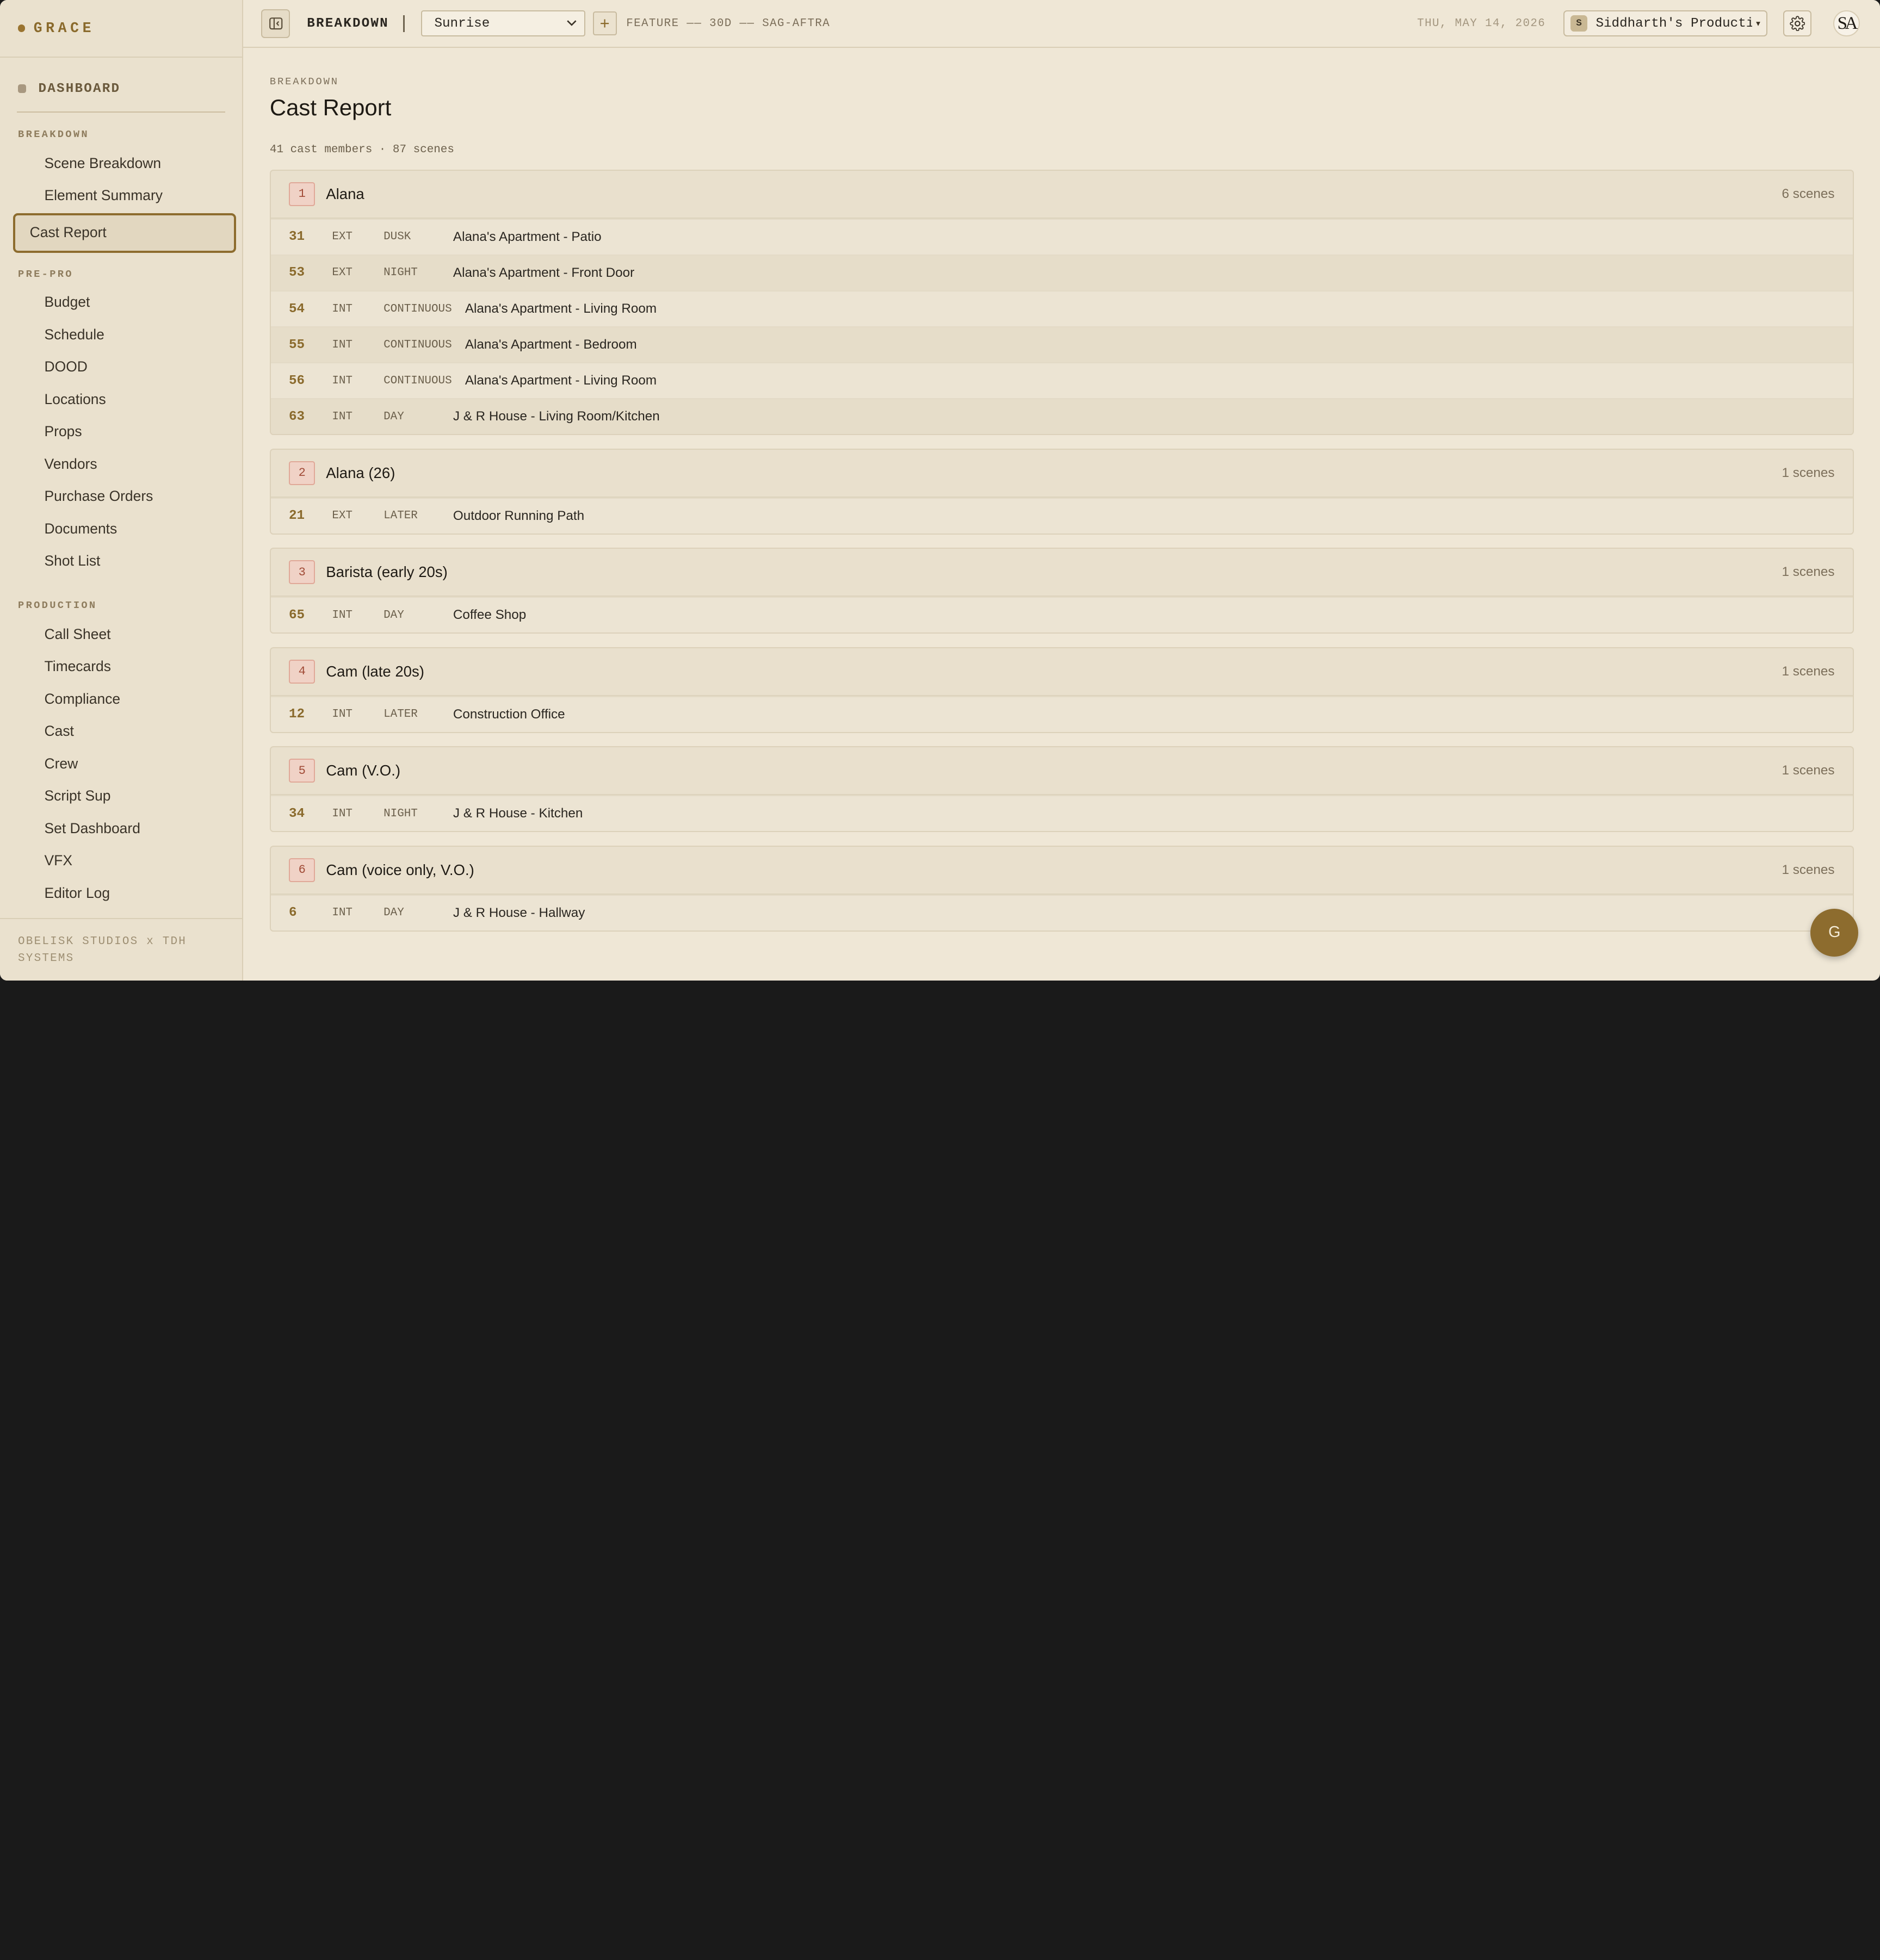 This screenshot has width=1880, height=1960. Describe the element at coordinates (551, 344) in the screenshot. I see `scene-location: Alana's Apartment - Bedroom` at that location.